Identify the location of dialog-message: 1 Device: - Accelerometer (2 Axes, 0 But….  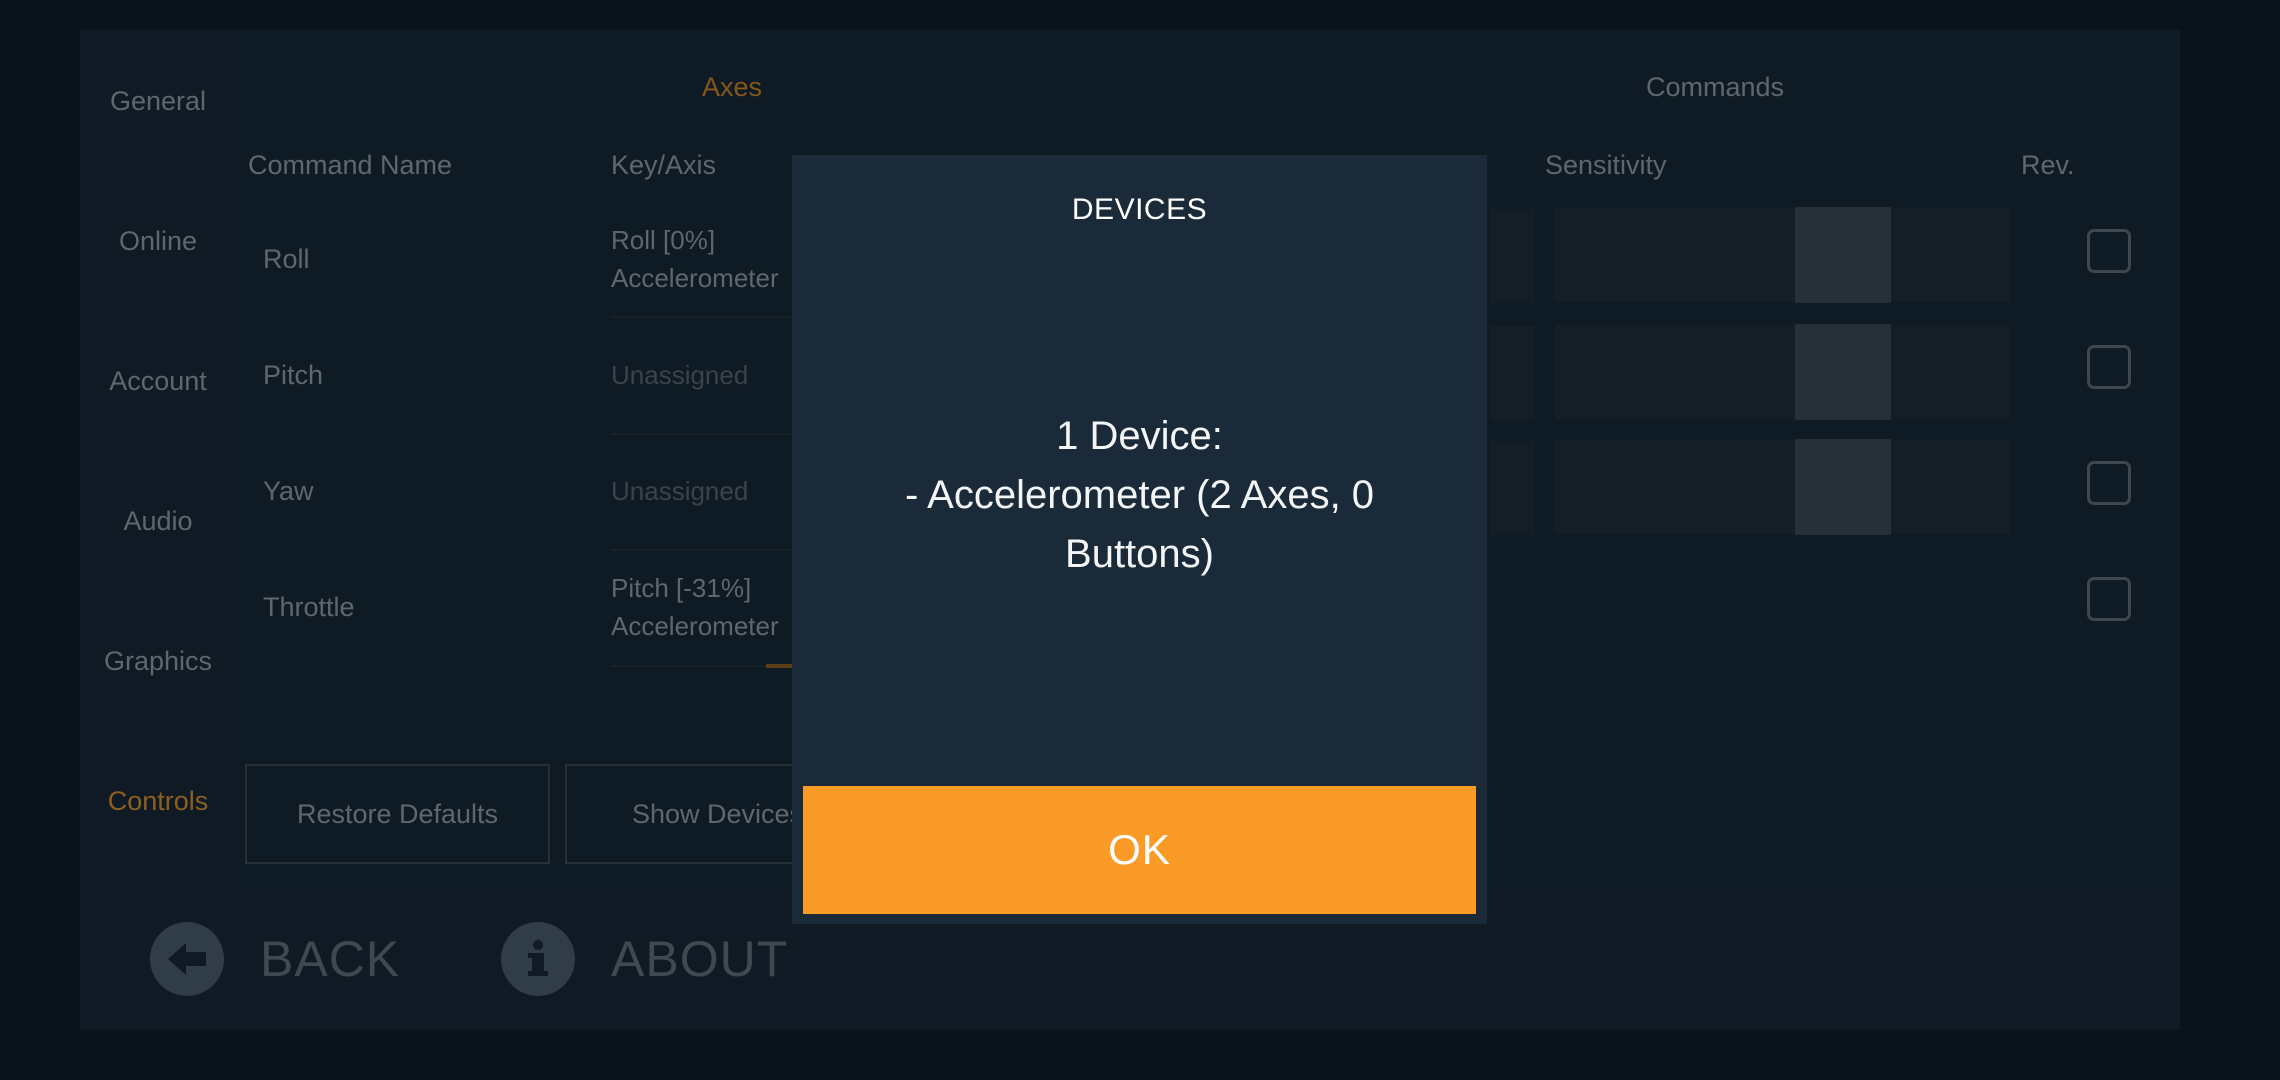
(1139, 495).